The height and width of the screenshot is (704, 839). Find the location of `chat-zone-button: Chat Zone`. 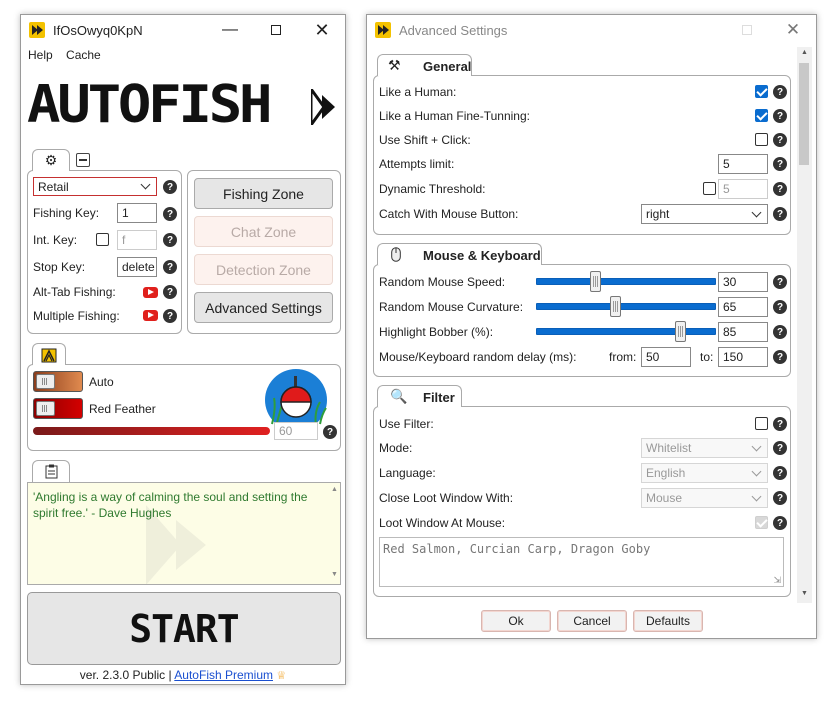

chat-zone-button: Chat Zone is located at coordinates (263, 231).